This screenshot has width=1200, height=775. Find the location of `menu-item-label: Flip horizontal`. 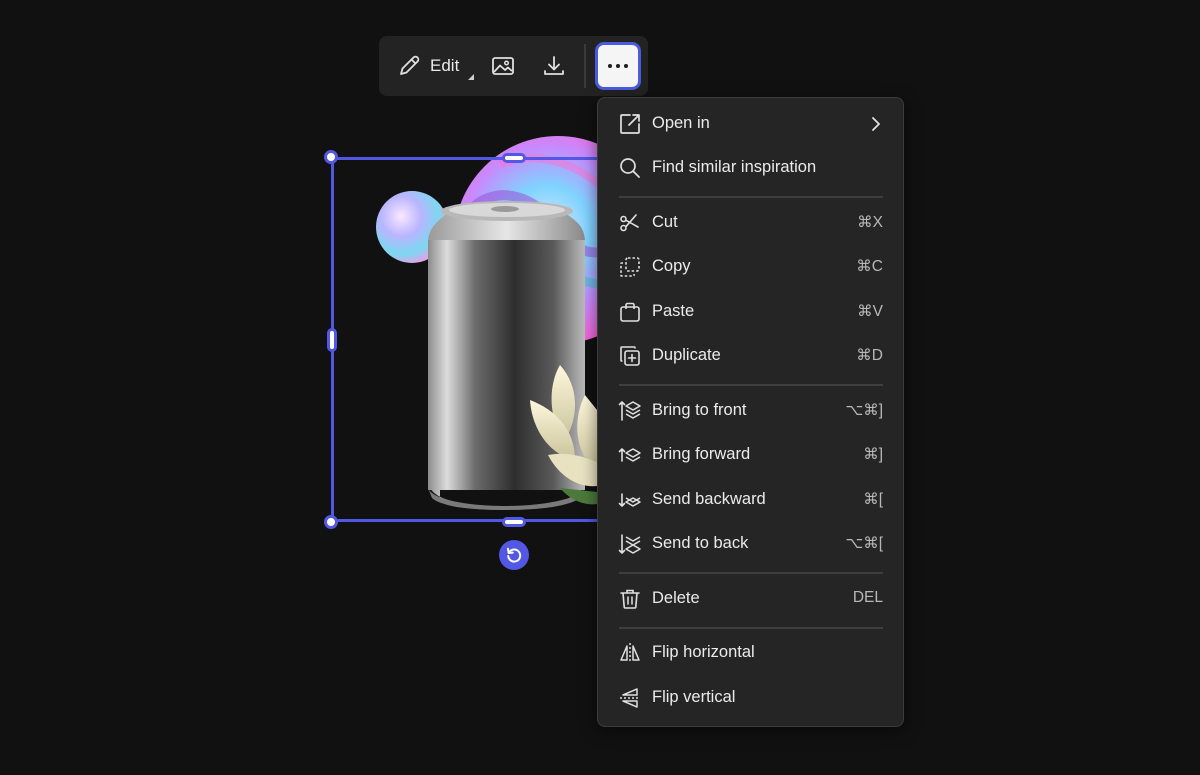

menu-item-label: Flip horizontal is located at coordinates (703, 652).